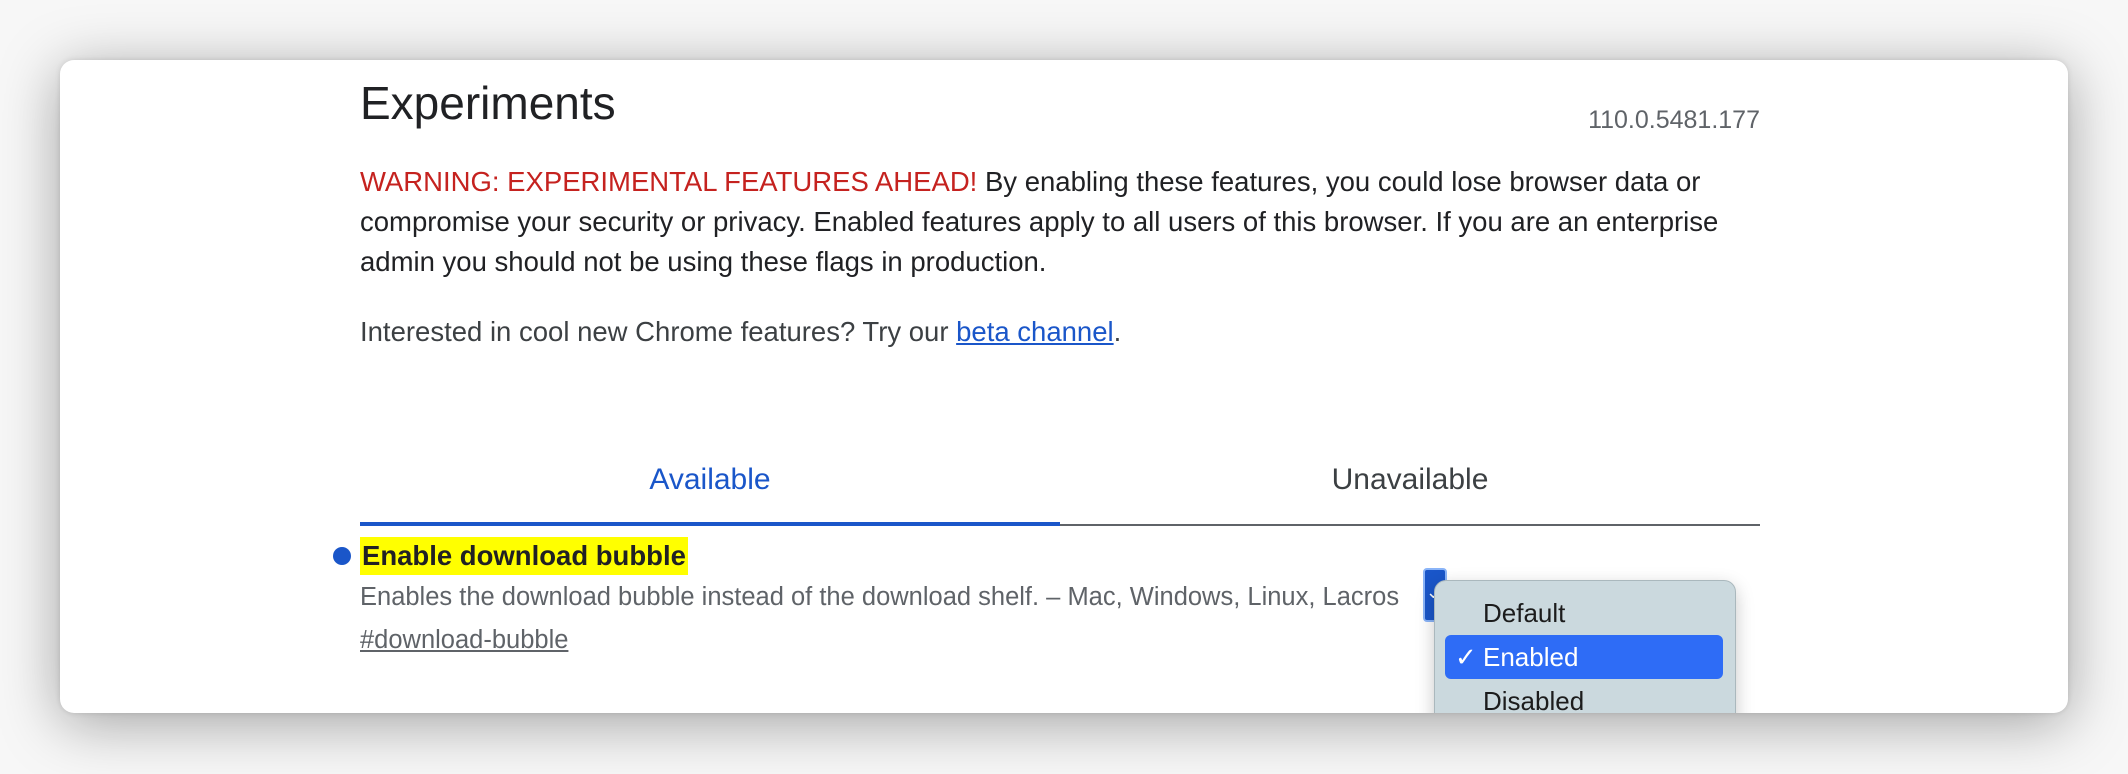  Describe the element at coordinates (1584, 696) in the screenshot. I see `option-disabled: Disabled` at that location.